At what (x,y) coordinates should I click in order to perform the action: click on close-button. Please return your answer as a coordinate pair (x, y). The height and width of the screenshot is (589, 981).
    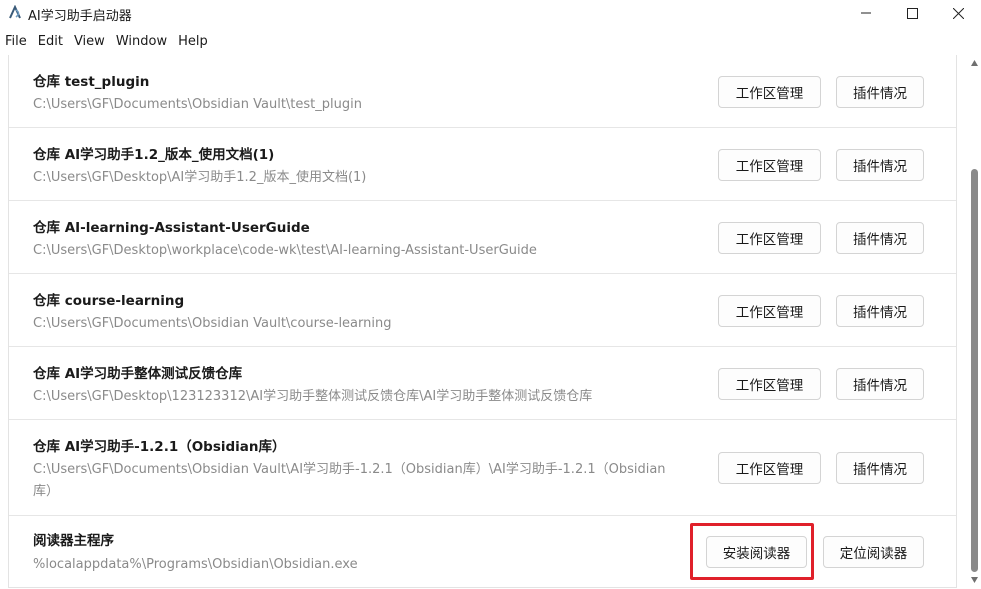
    Looking at the image, I should click on (958, 13).